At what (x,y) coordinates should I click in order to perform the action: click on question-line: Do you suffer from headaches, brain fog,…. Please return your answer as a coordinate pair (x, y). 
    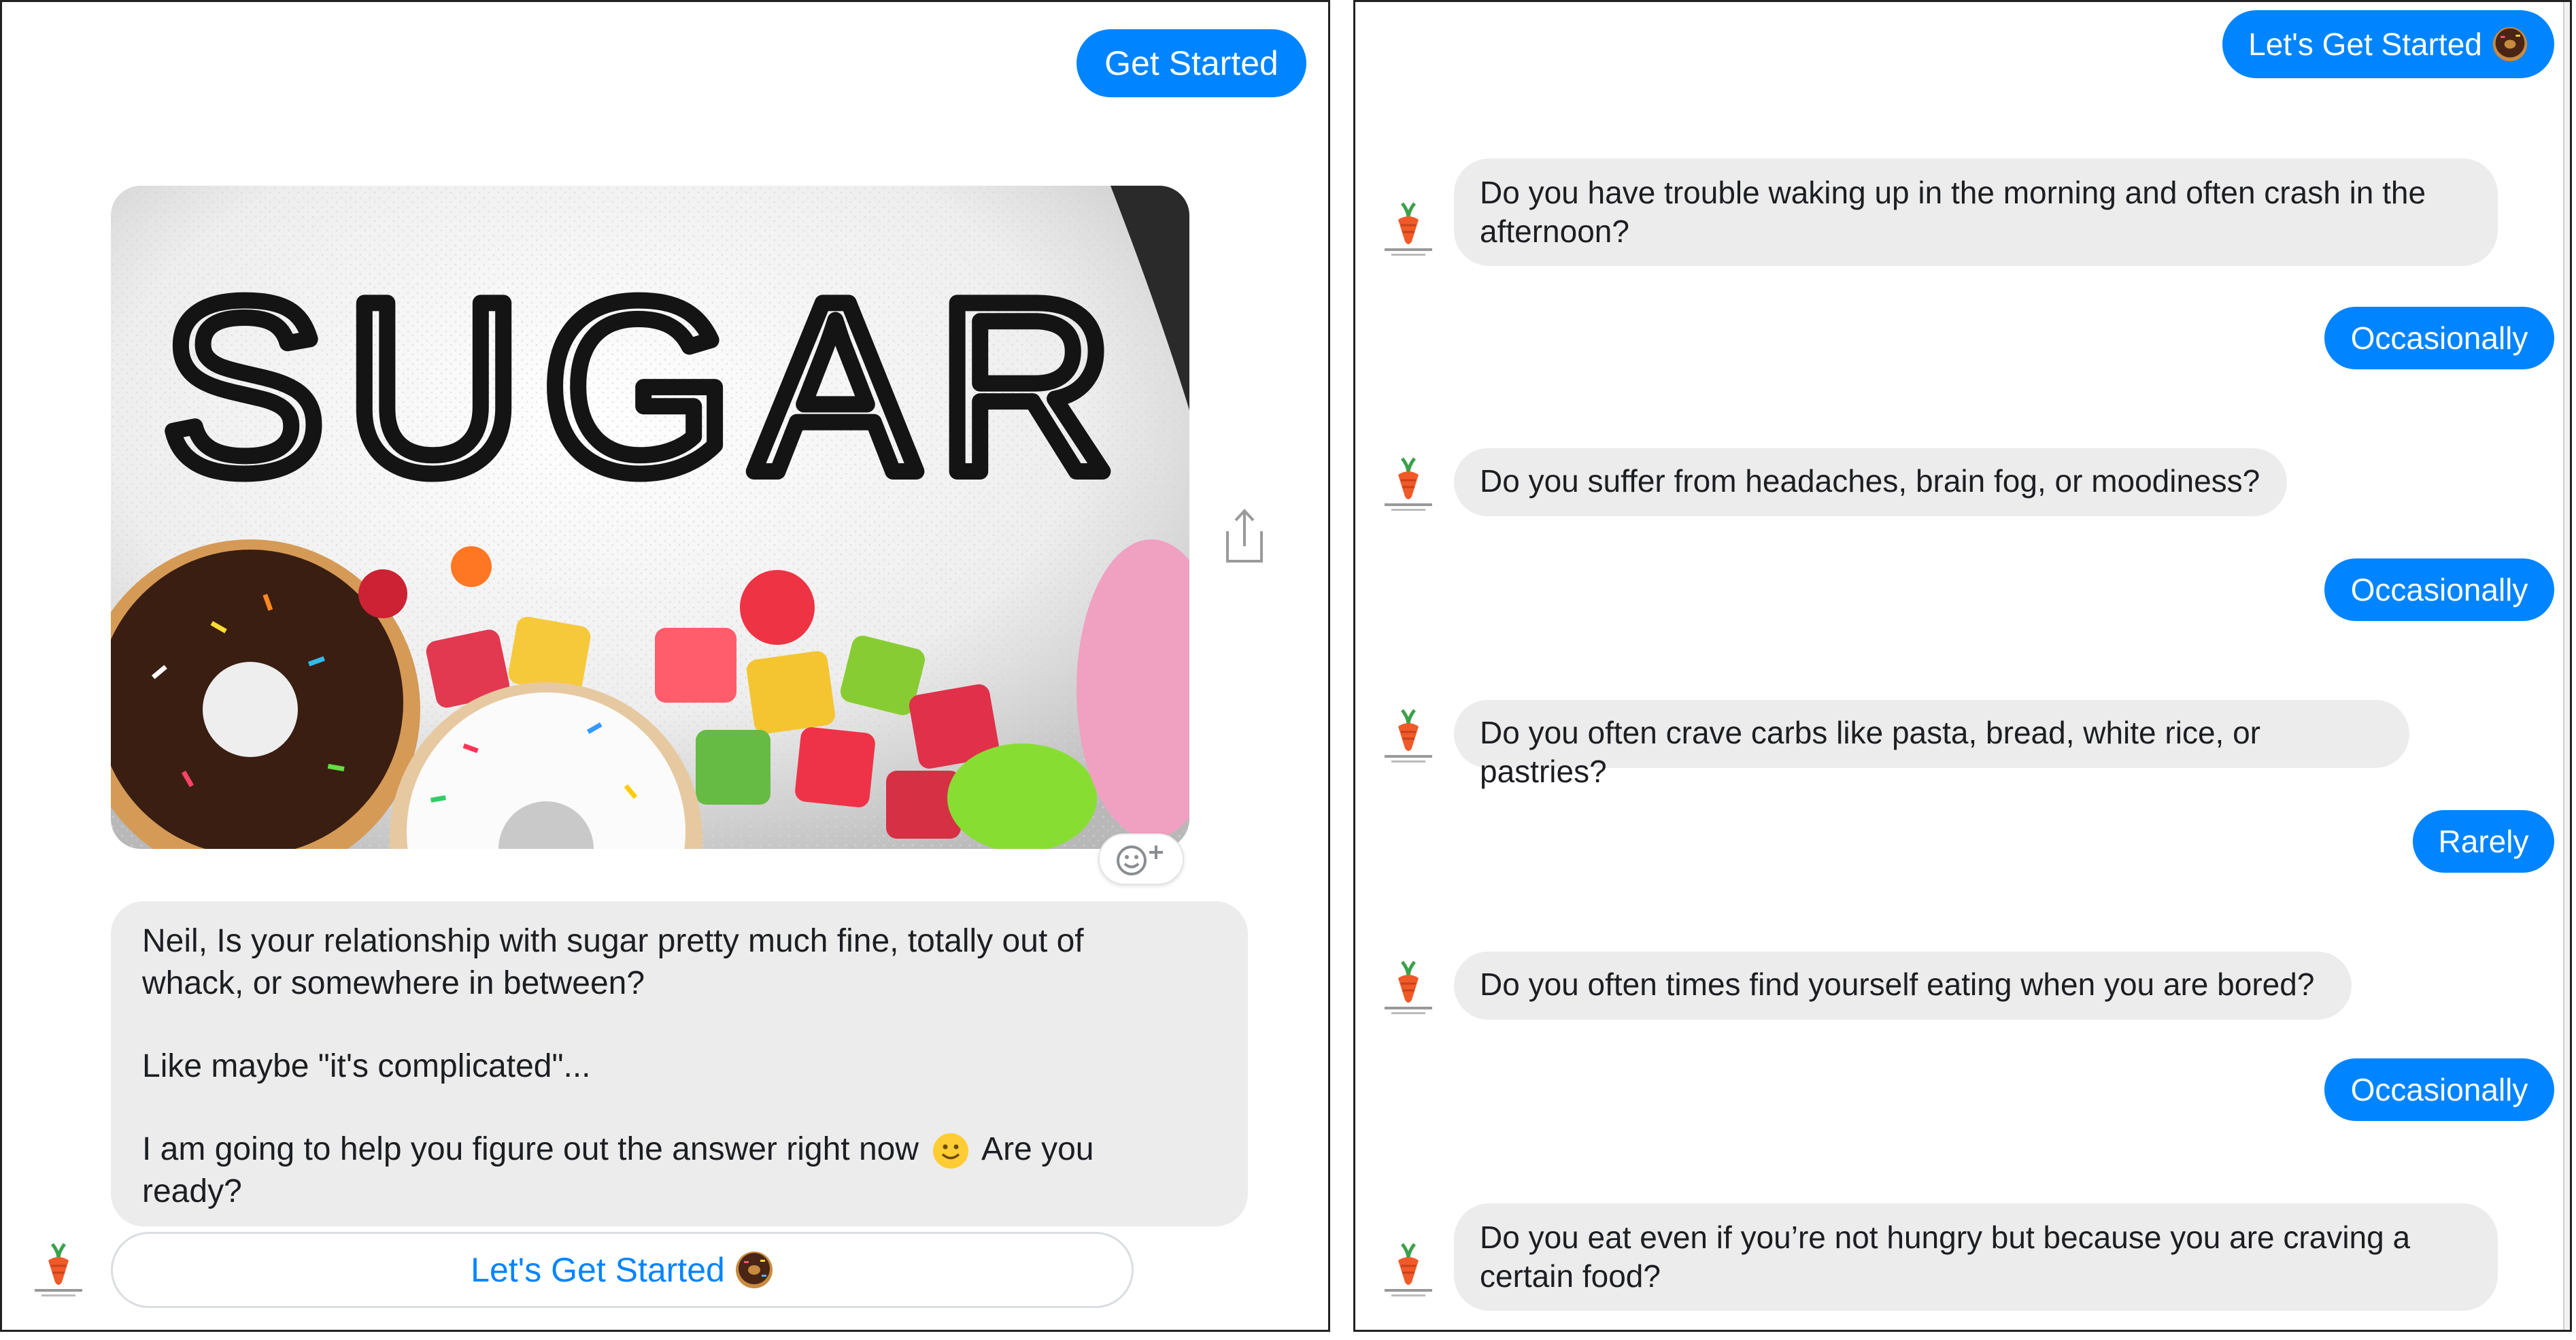
    Looking at the image, I should click on (1870, 481).